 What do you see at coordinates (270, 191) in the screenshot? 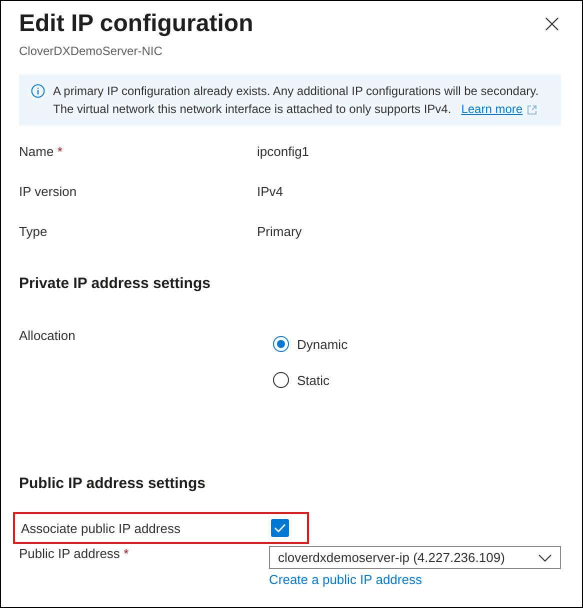
I see `field-value: IPv4` at bounding box center [270, 191].